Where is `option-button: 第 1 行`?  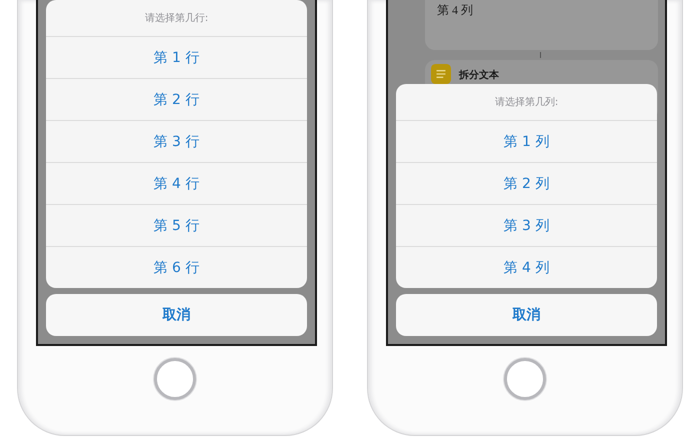
option-button: 第 1 行 is located at coordinates (176, 58).